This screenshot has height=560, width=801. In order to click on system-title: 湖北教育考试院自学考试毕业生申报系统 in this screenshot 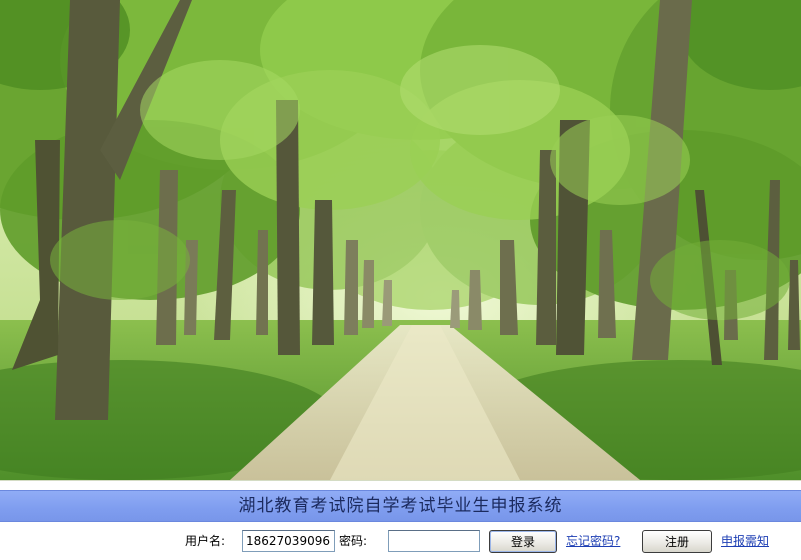, I will do `click(400, 506)`.